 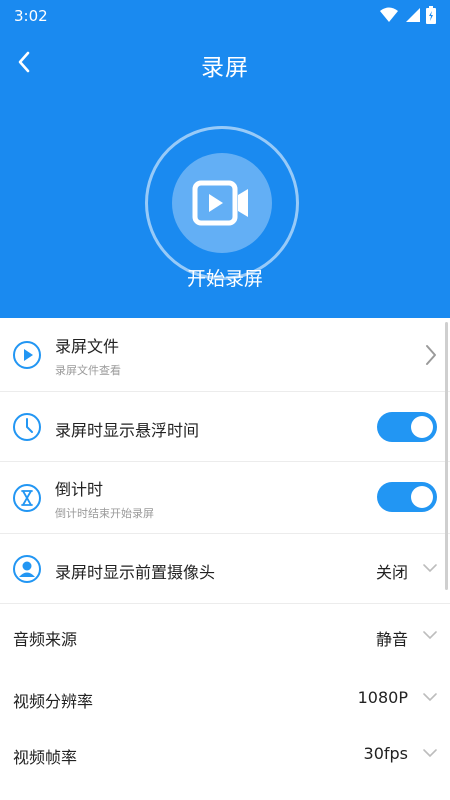 I want to click on status-bar: 3:02, so click(x=225, y=16).